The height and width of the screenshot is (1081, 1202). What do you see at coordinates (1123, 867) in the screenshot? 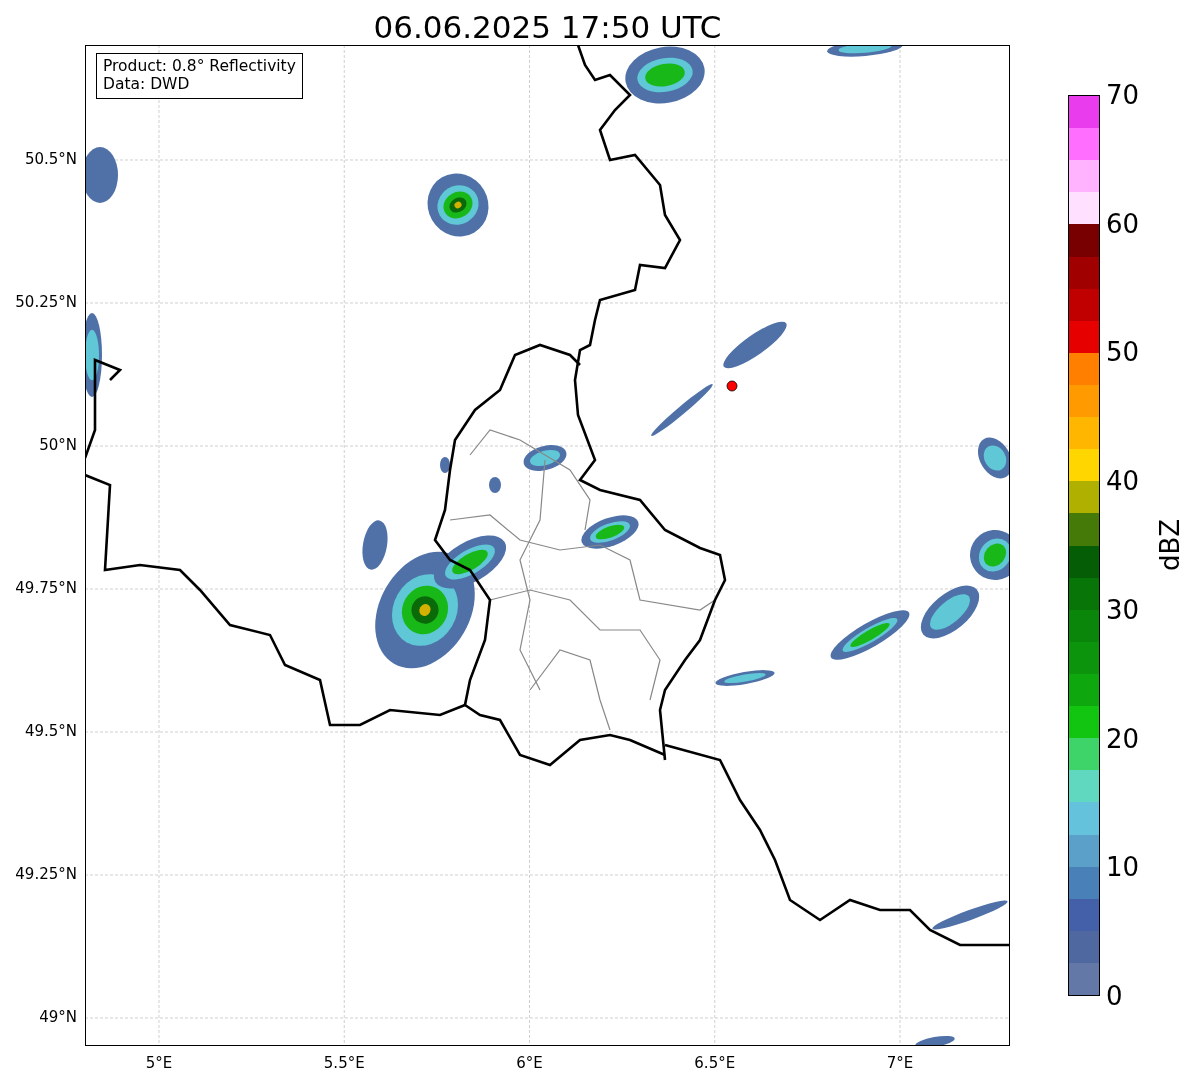
I see `colorbar-tick-label: 10` at bounding box center [1123, 867].